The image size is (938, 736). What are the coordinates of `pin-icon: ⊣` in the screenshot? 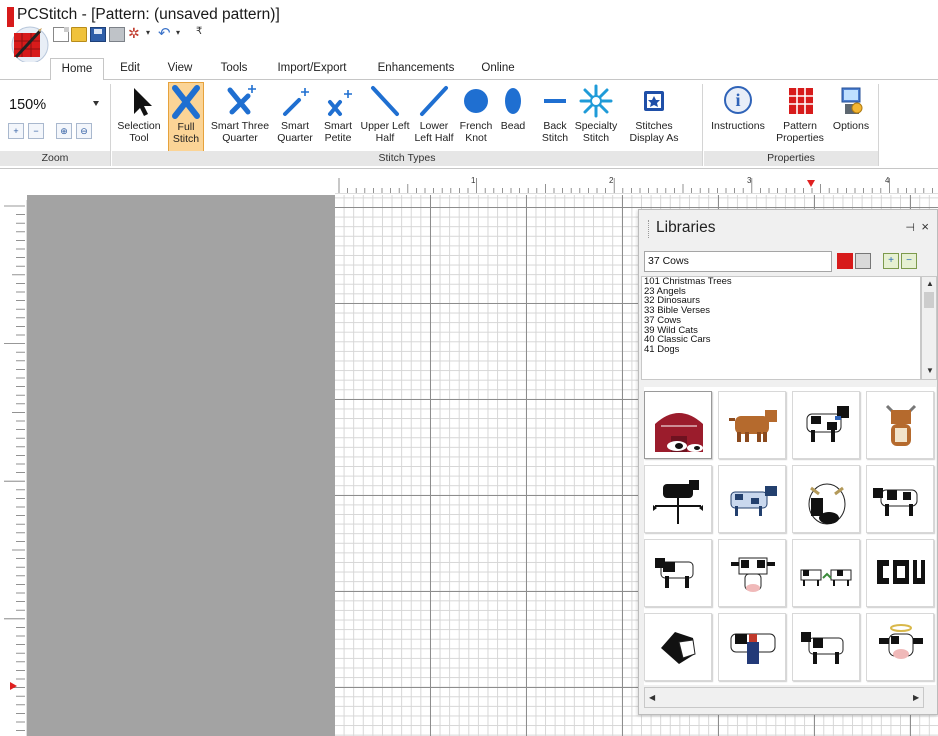 It's located at (910, 227).